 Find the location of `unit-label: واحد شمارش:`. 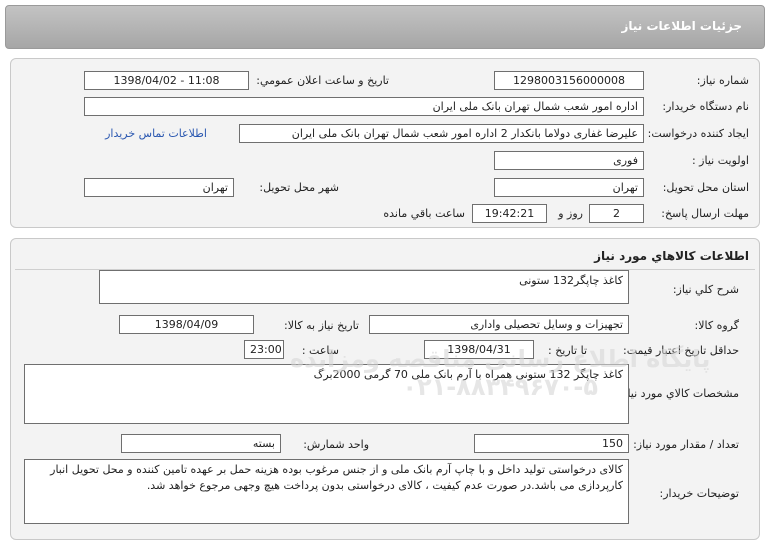

unit-label: واحد شمارش: is located at coordinates (336, 444).